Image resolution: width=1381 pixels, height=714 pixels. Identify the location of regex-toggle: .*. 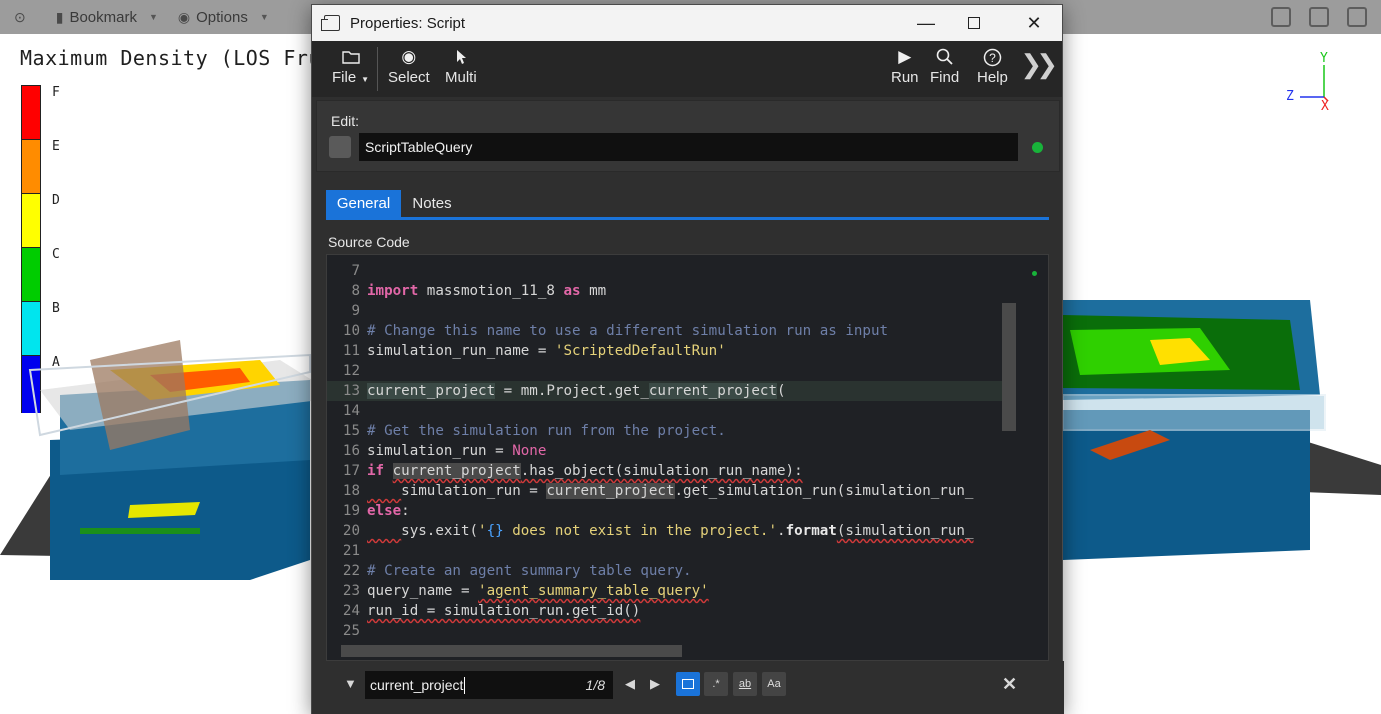
(716, 684).